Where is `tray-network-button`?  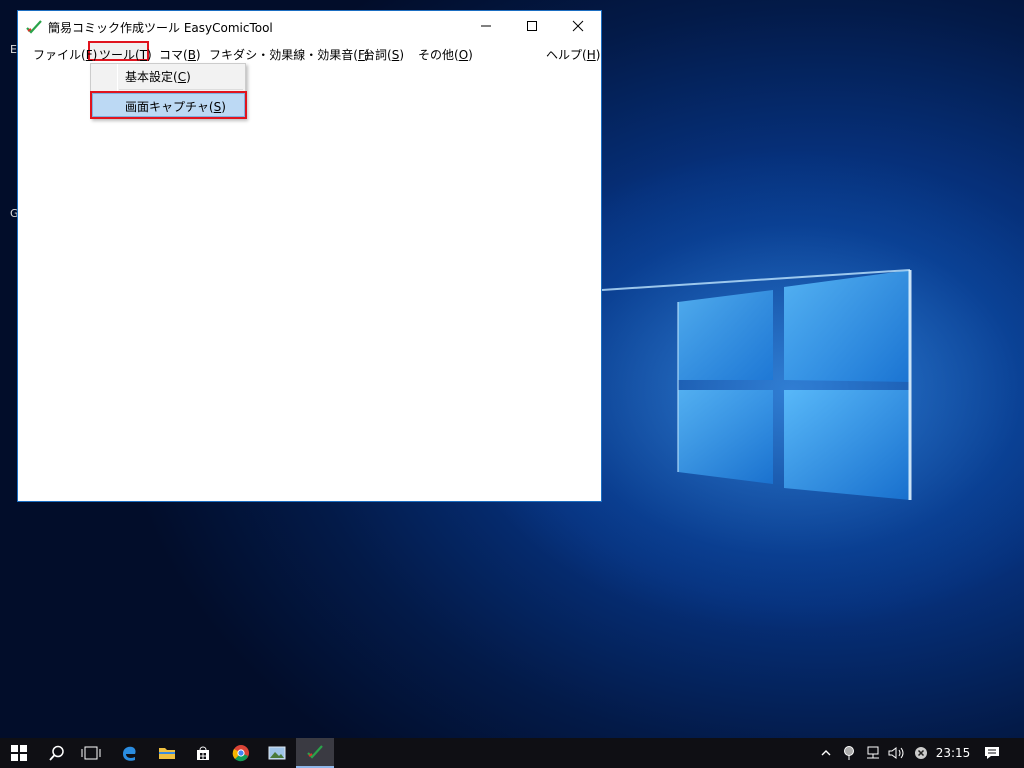 tray-network-button is located at coordinates (873, 753).